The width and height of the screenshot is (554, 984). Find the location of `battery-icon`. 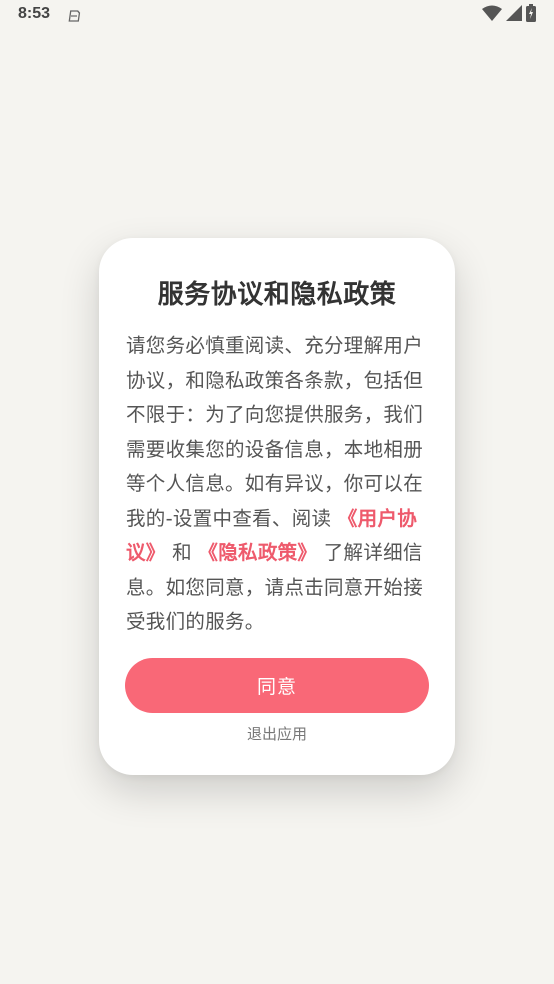

battery-icon is located at coordinates (531, 15).